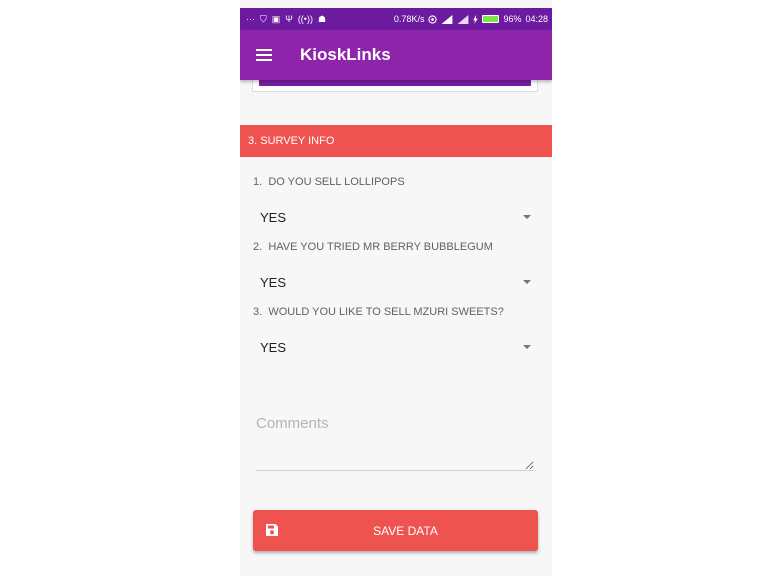  Describe the element at coordinates (409, 19) in the screenshot. I see `network-speed: 0.78K/s` at that location.